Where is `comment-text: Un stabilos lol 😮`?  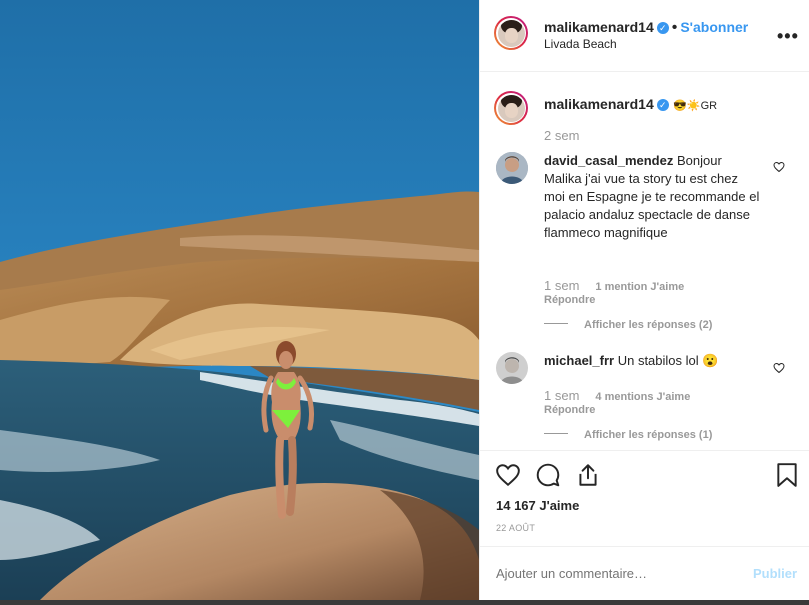 comment-text: Un stabilos lol 😮 is located at coordinates (668, 360).